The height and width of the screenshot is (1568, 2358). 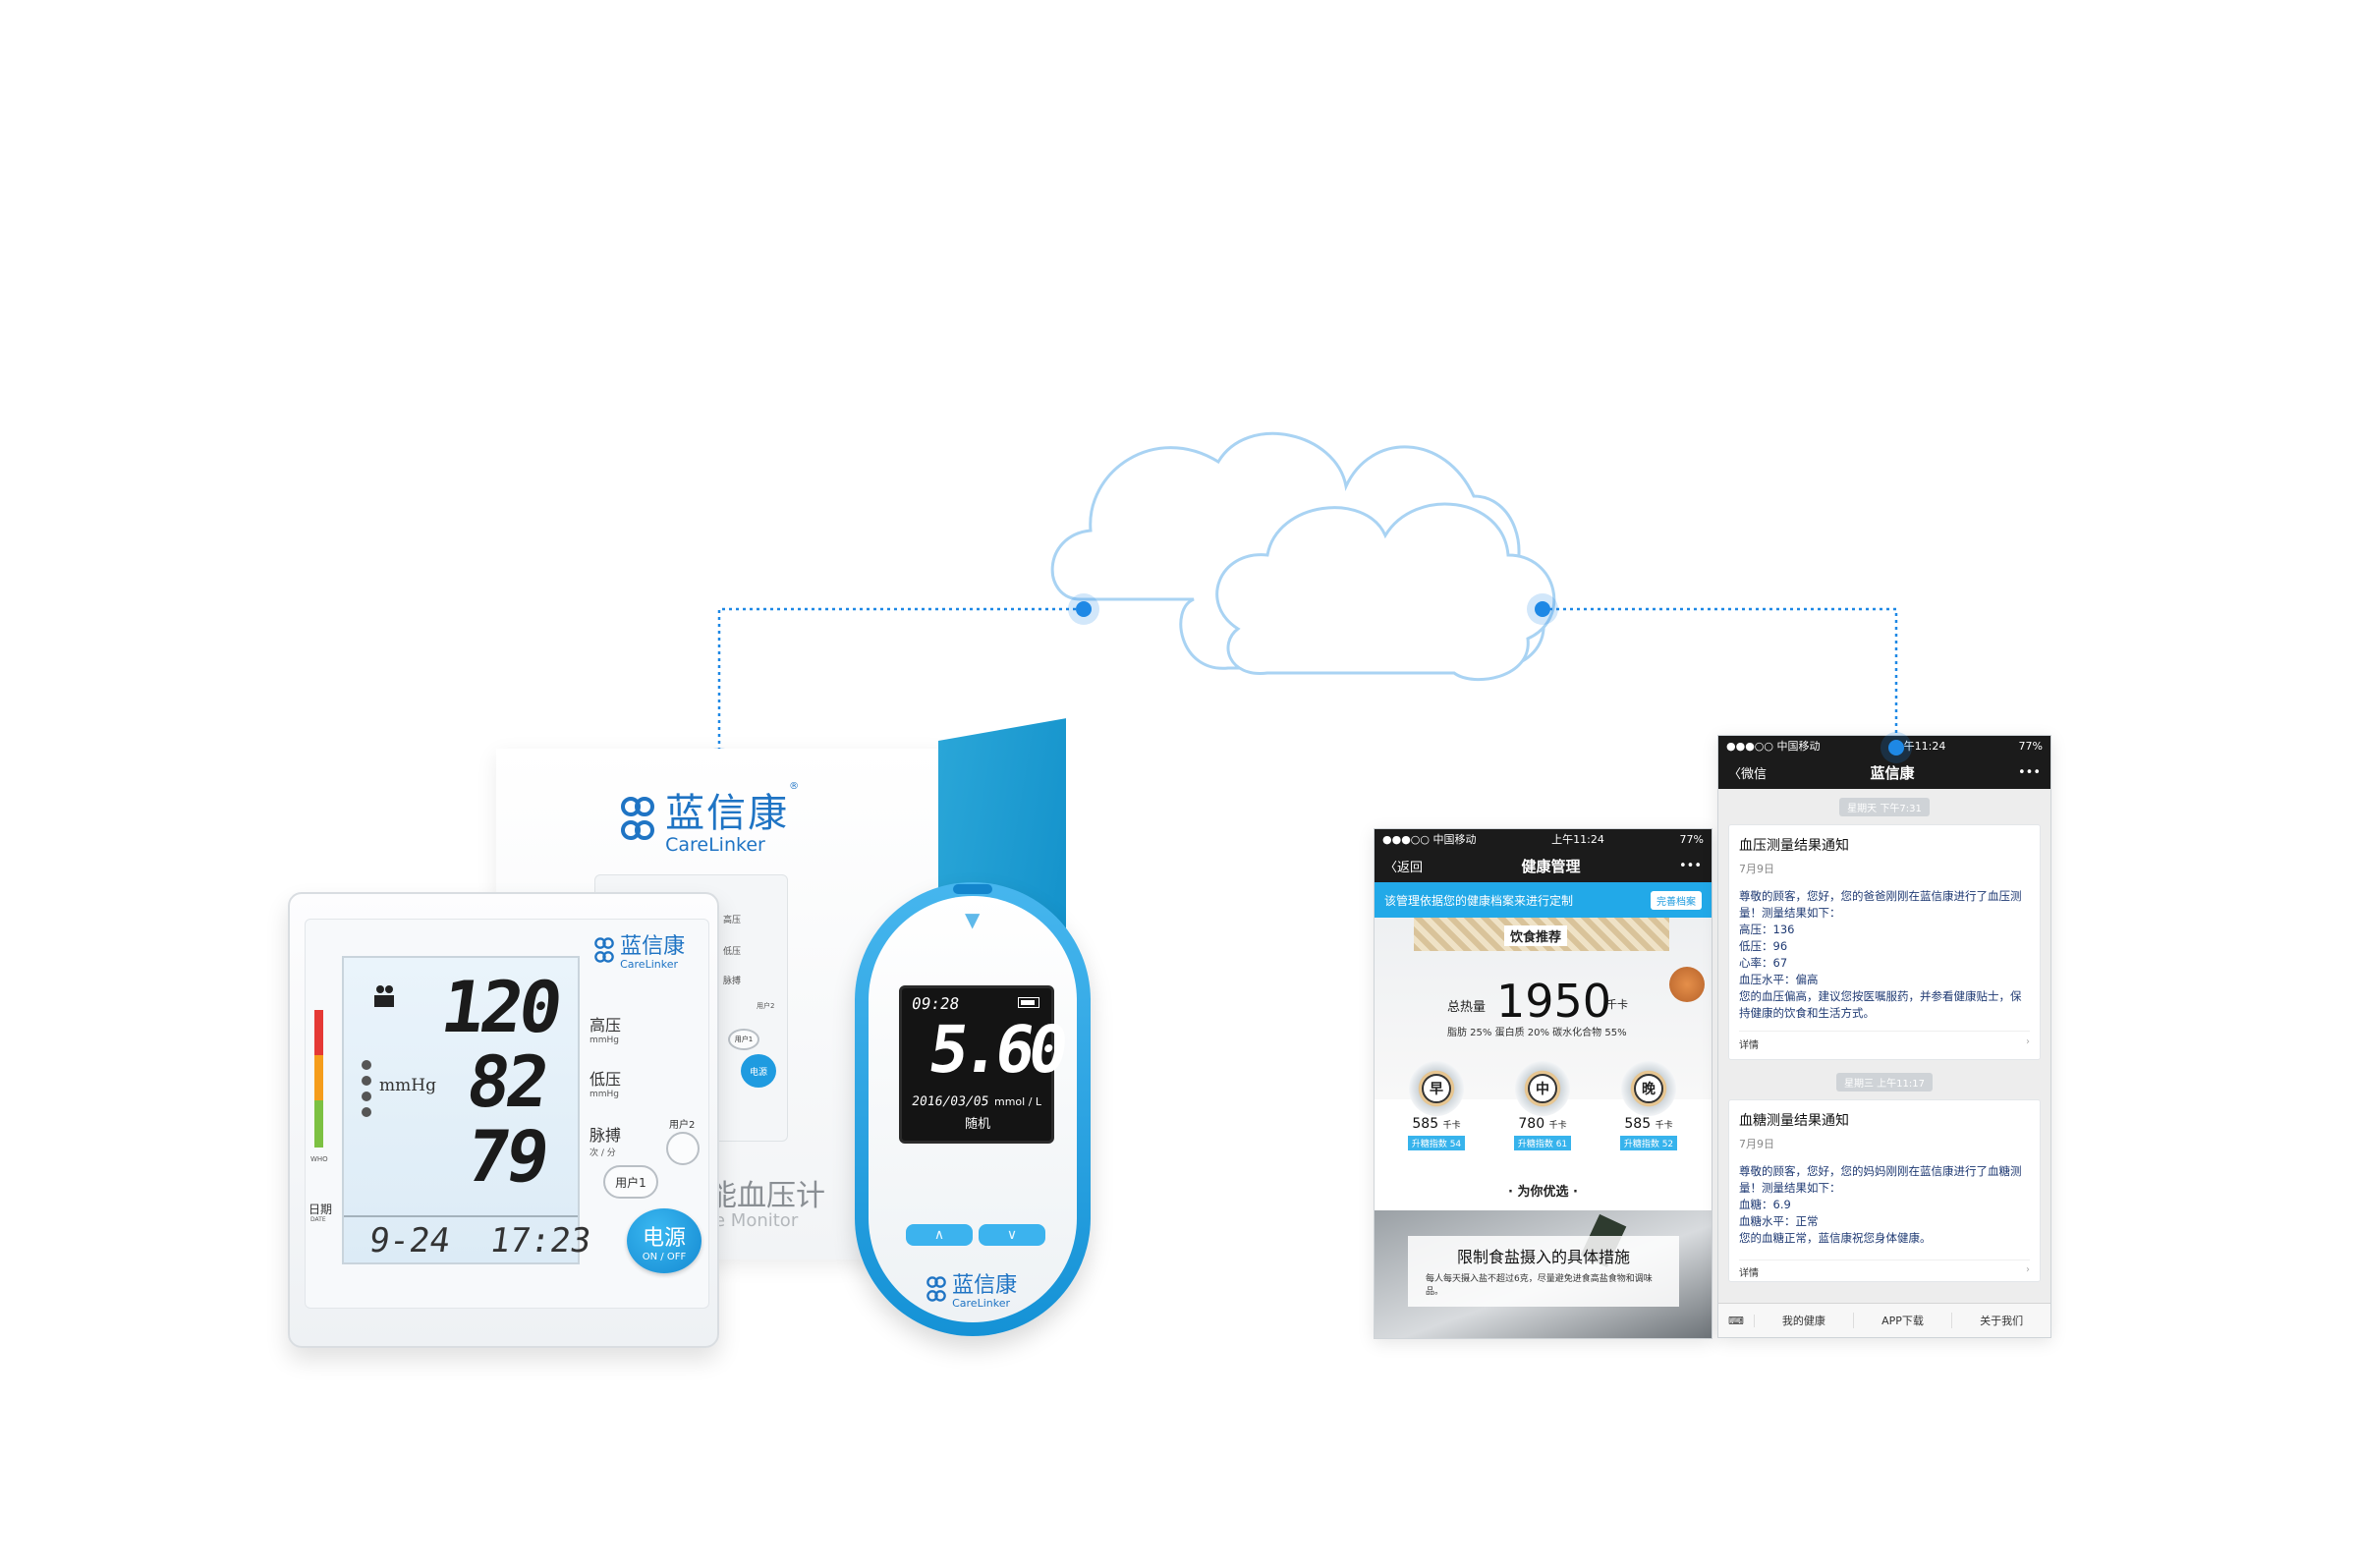 I want to click on label-pulse: 脉搏次 / 分, so click(x=605, y=1140).